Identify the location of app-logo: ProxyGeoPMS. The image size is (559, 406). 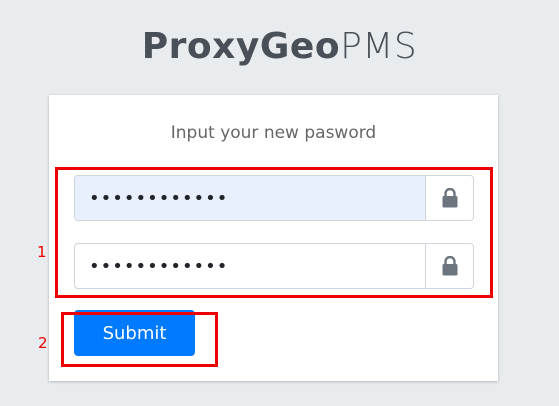
(279, 47).